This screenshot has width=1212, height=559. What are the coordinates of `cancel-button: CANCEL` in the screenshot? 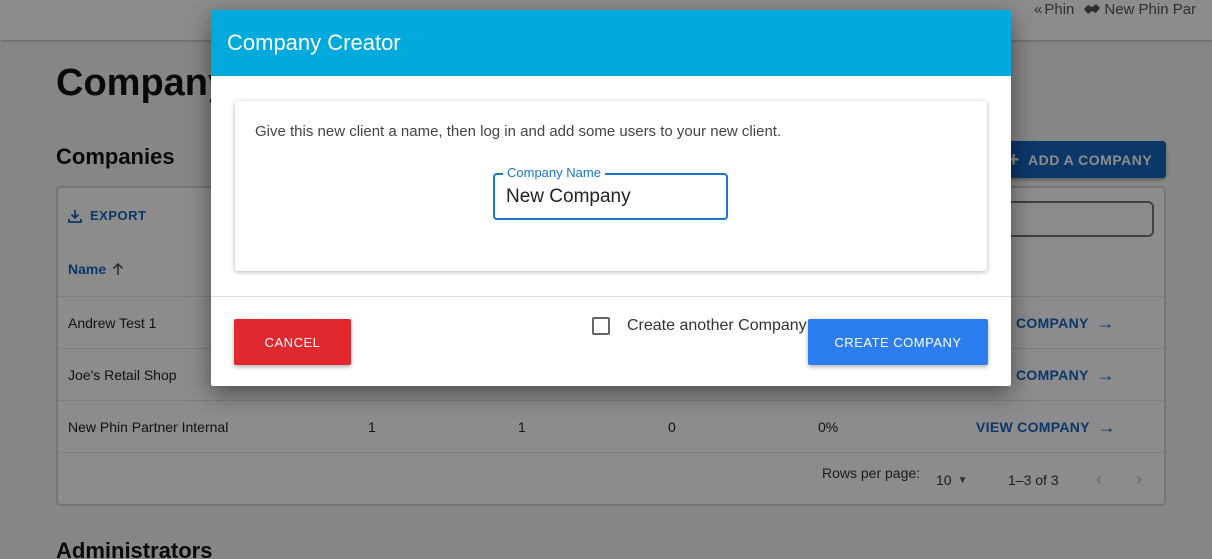 It's located at (292, 342).